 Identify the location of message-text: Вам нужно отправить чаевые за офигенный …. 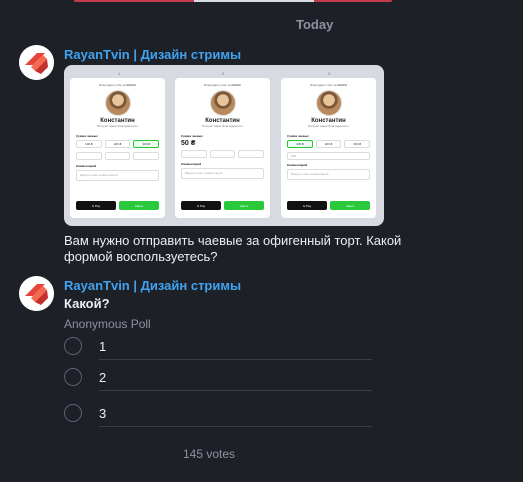
(233, 248).